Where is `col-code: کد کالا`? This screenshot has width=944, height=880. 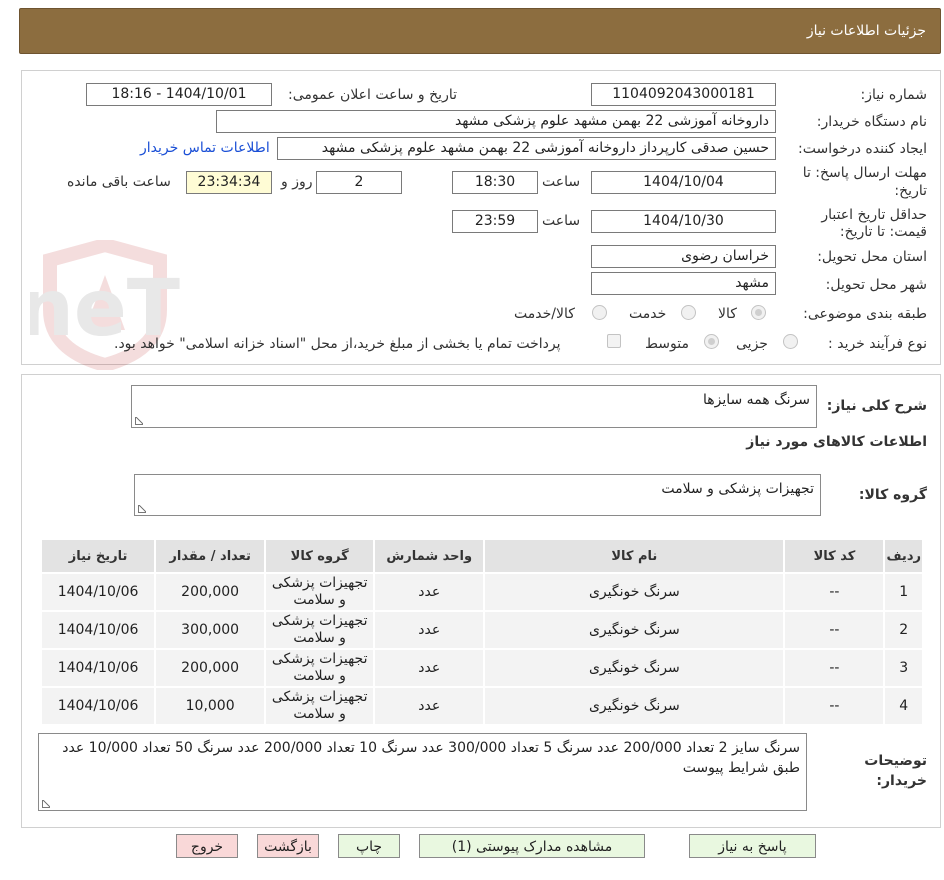
col-code: کد کالا is located at coordinates (834, 556).